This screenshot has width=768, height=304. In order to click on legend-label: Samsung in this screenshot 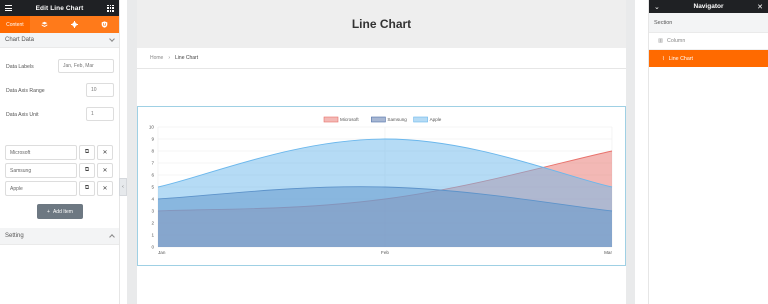, I will do `click(397, 119)`.